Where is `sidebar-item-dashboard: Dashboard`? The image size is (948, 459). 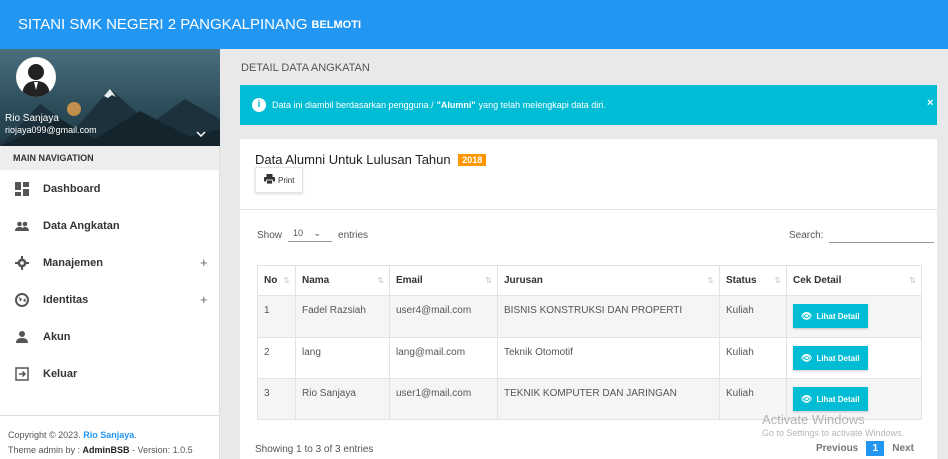
sidebar-item-dashboard: Dashboard is located at coordinates (109, 188).